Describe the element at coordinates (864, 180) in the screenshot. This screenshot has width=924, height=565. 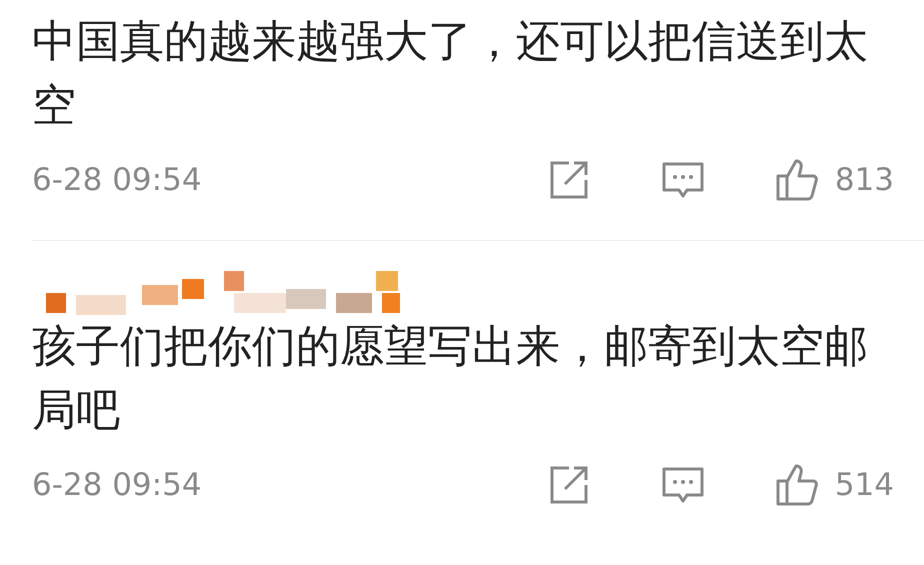
I see `like-count: 813` at that location.